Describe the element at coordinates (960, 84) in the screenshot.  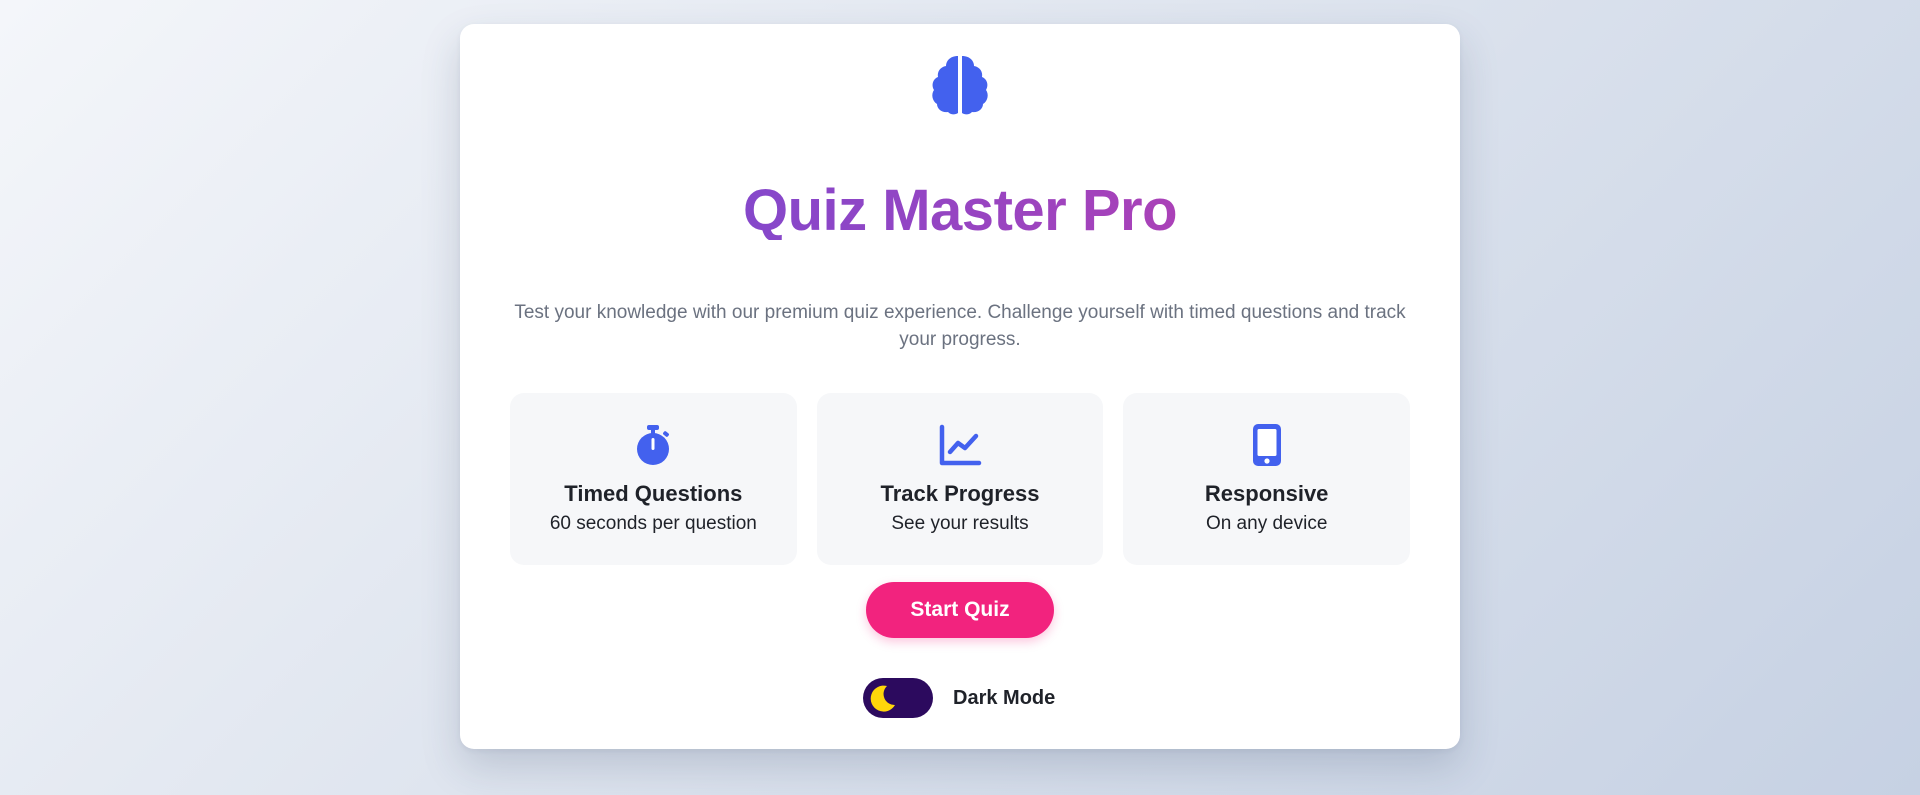
I see `brain-icon` at that location.